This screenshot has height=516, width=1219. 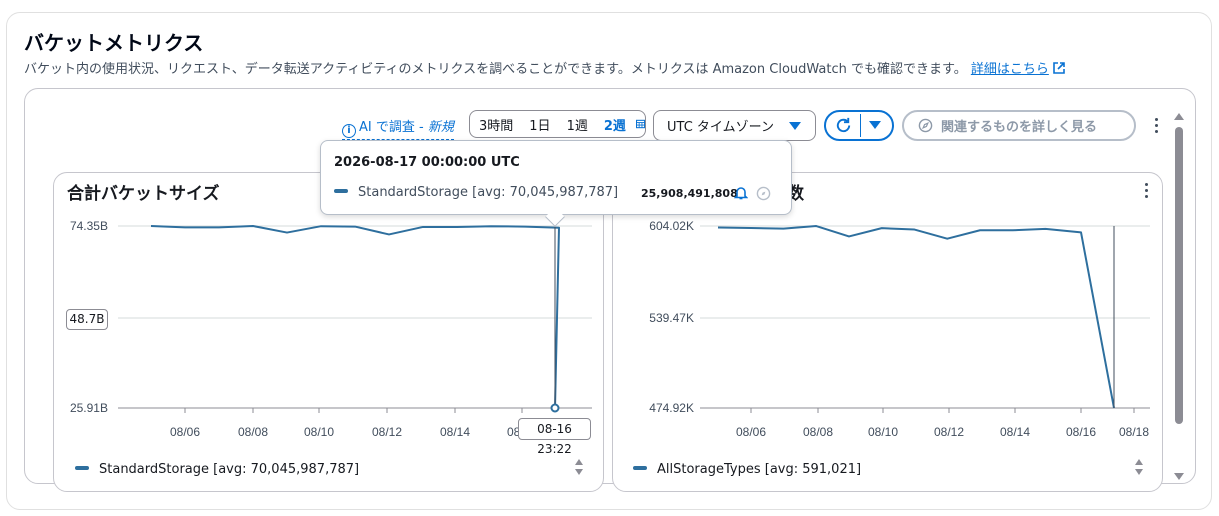 I want to click on series-line-AllStorageTypes, so click(x=916, y=317).